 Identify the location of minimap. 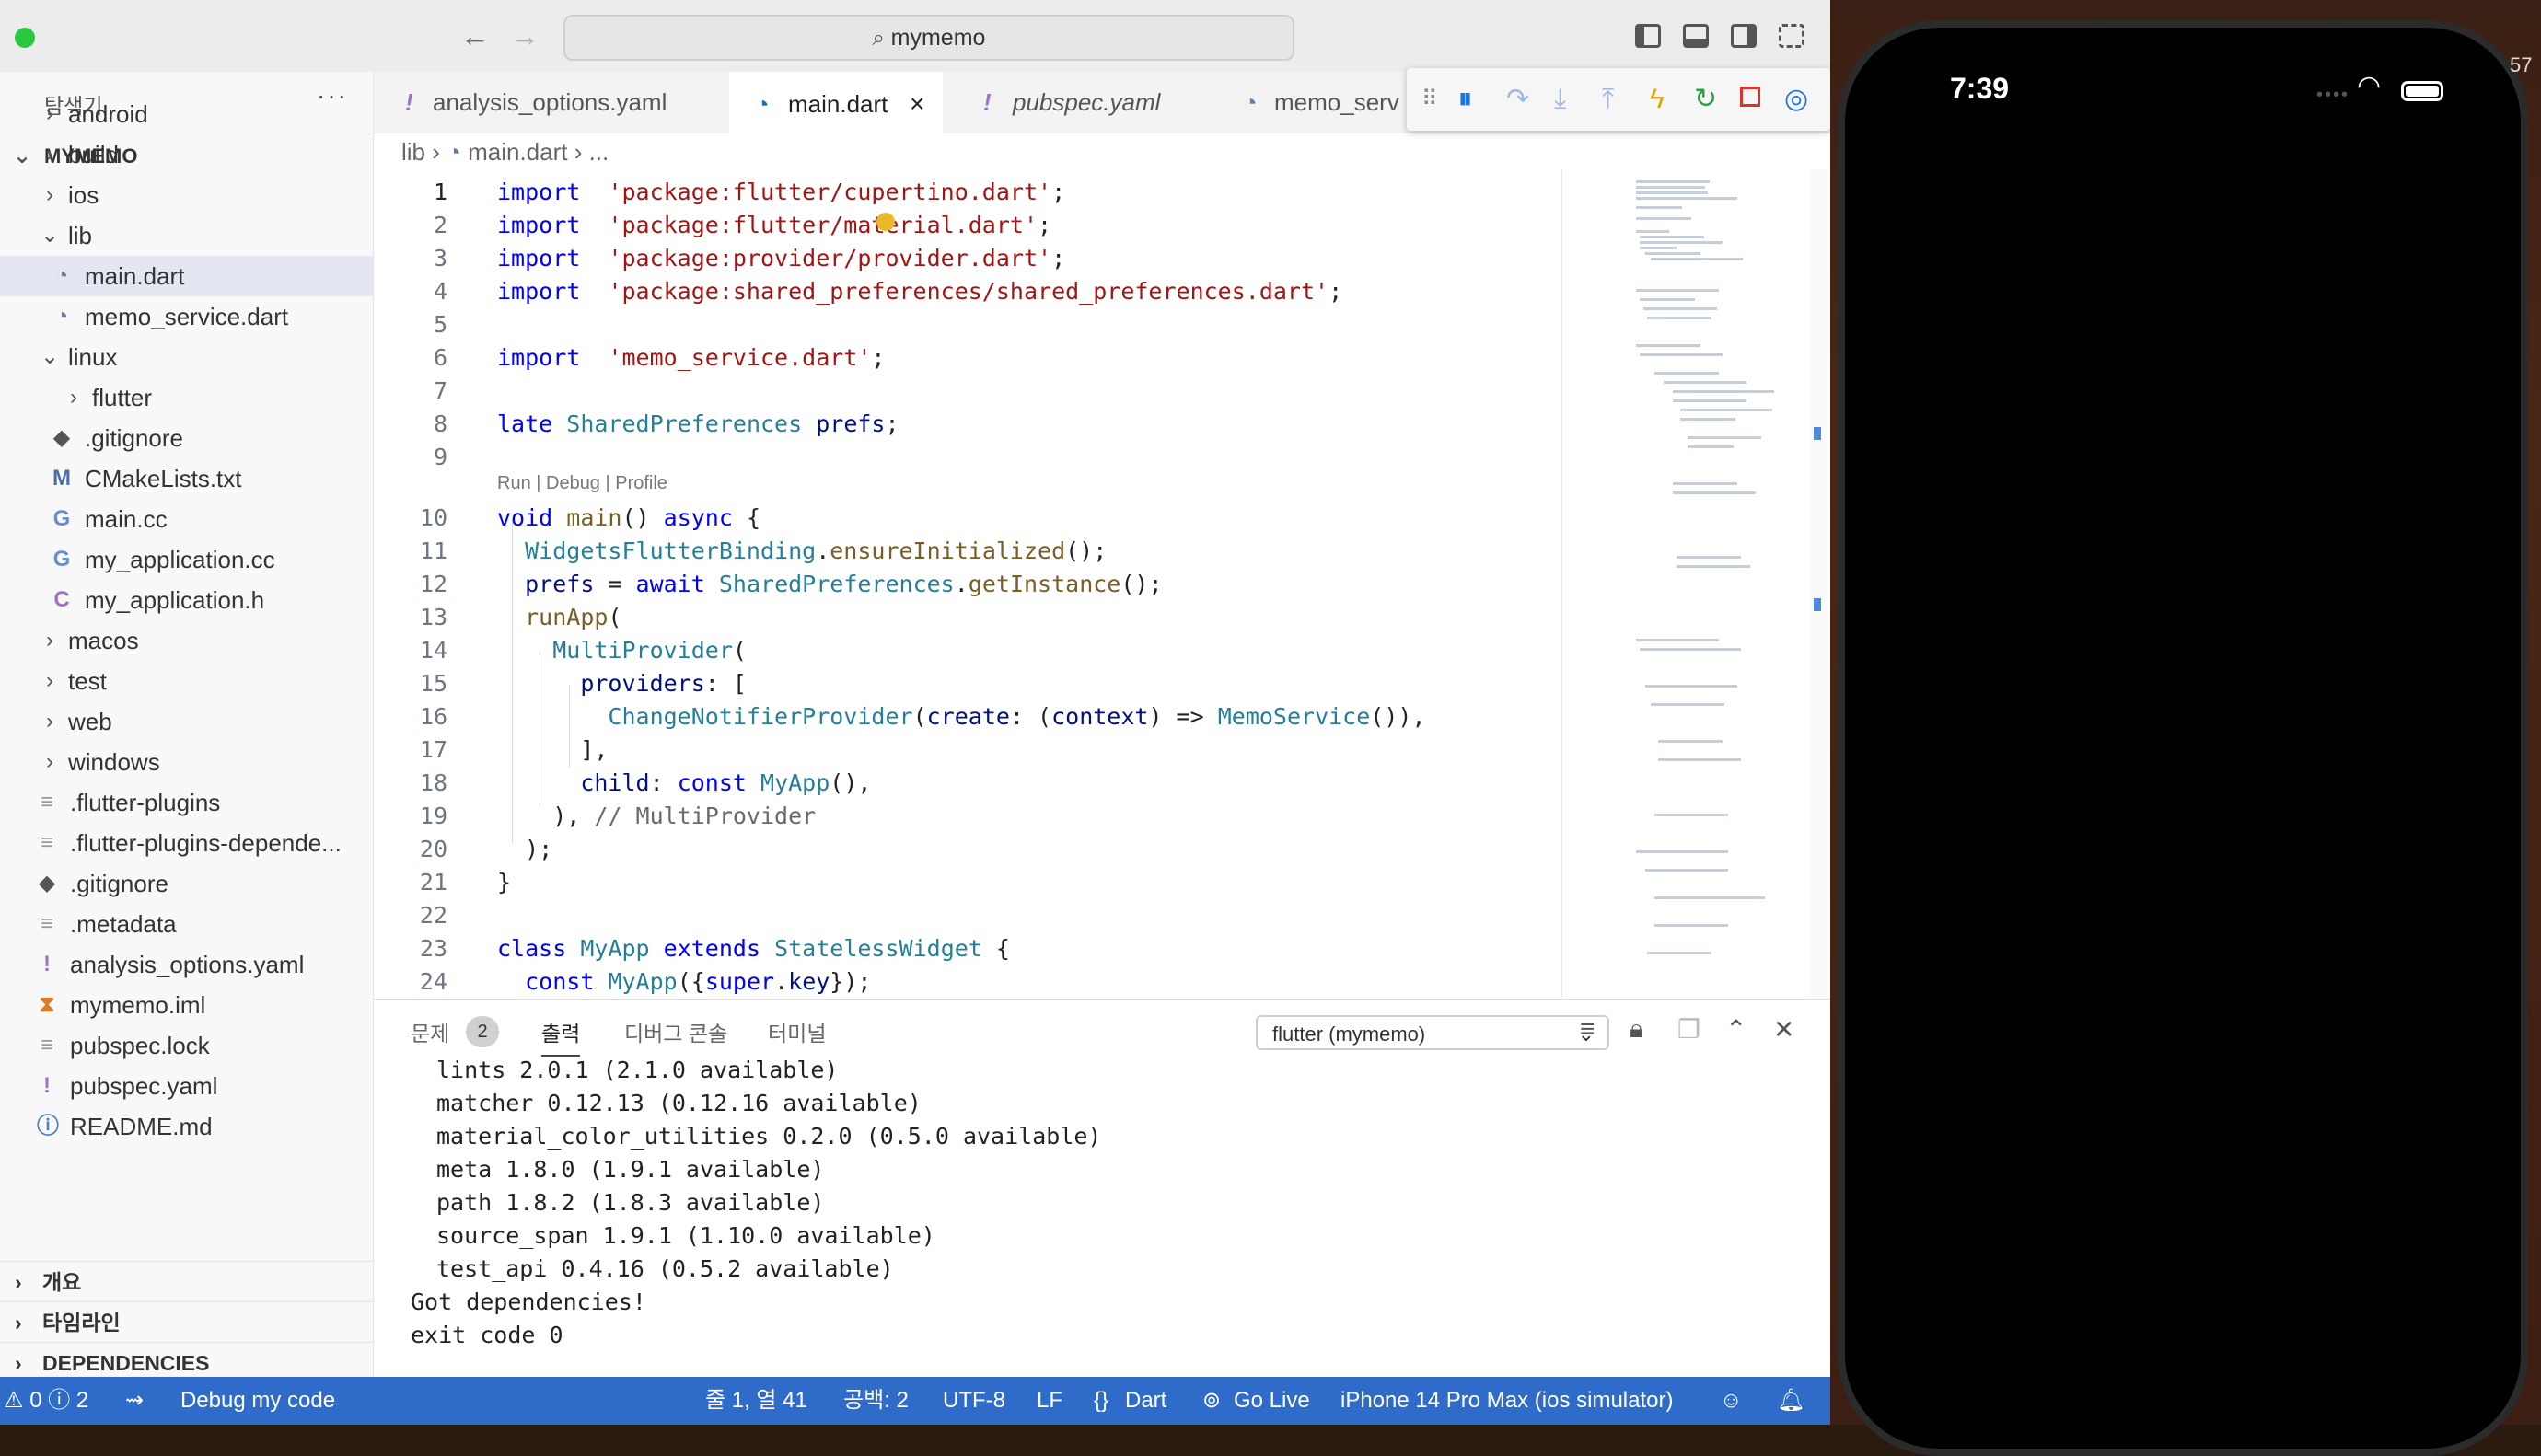
(1686, 583).